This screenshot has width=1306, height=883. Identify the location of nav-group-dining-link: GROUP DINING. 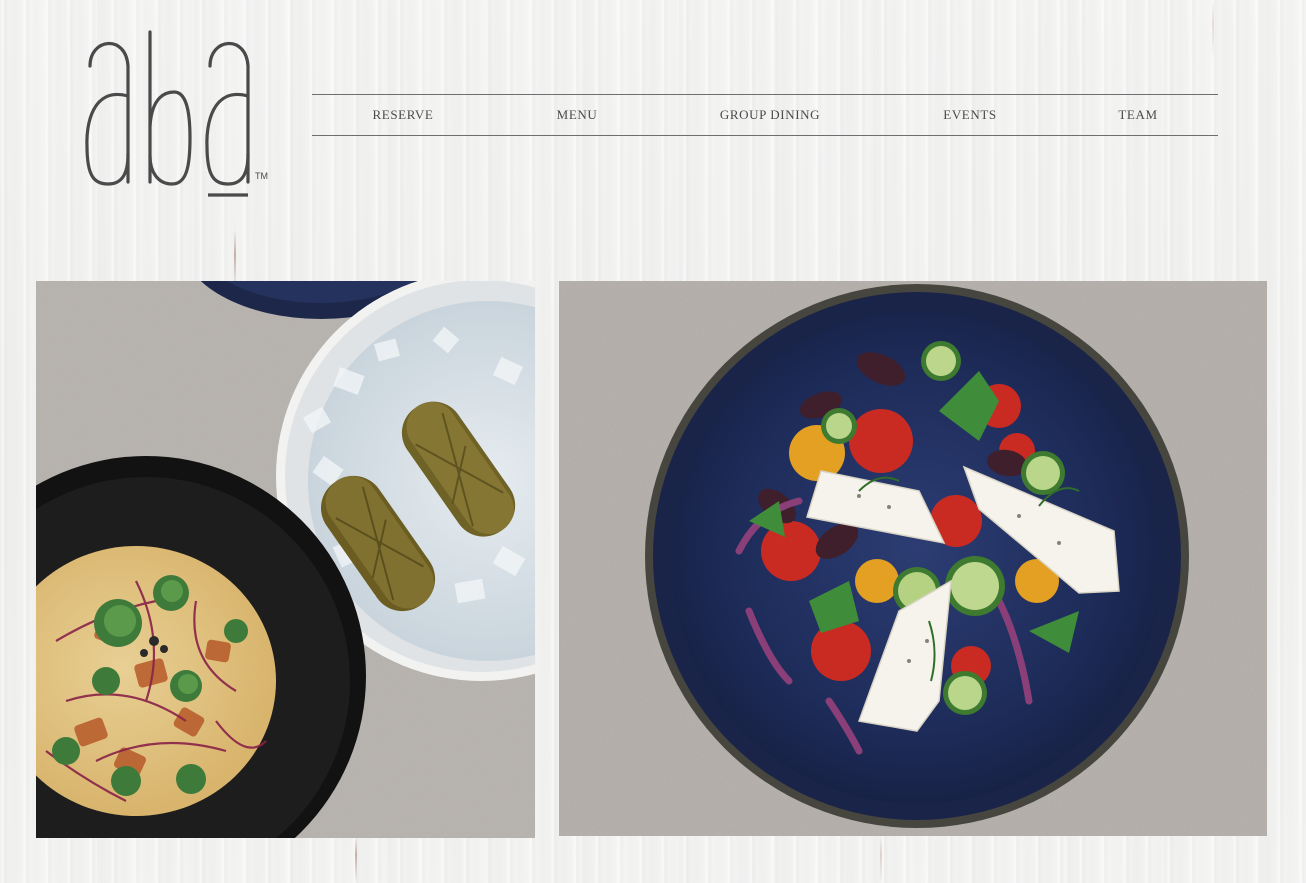
(770, 115).